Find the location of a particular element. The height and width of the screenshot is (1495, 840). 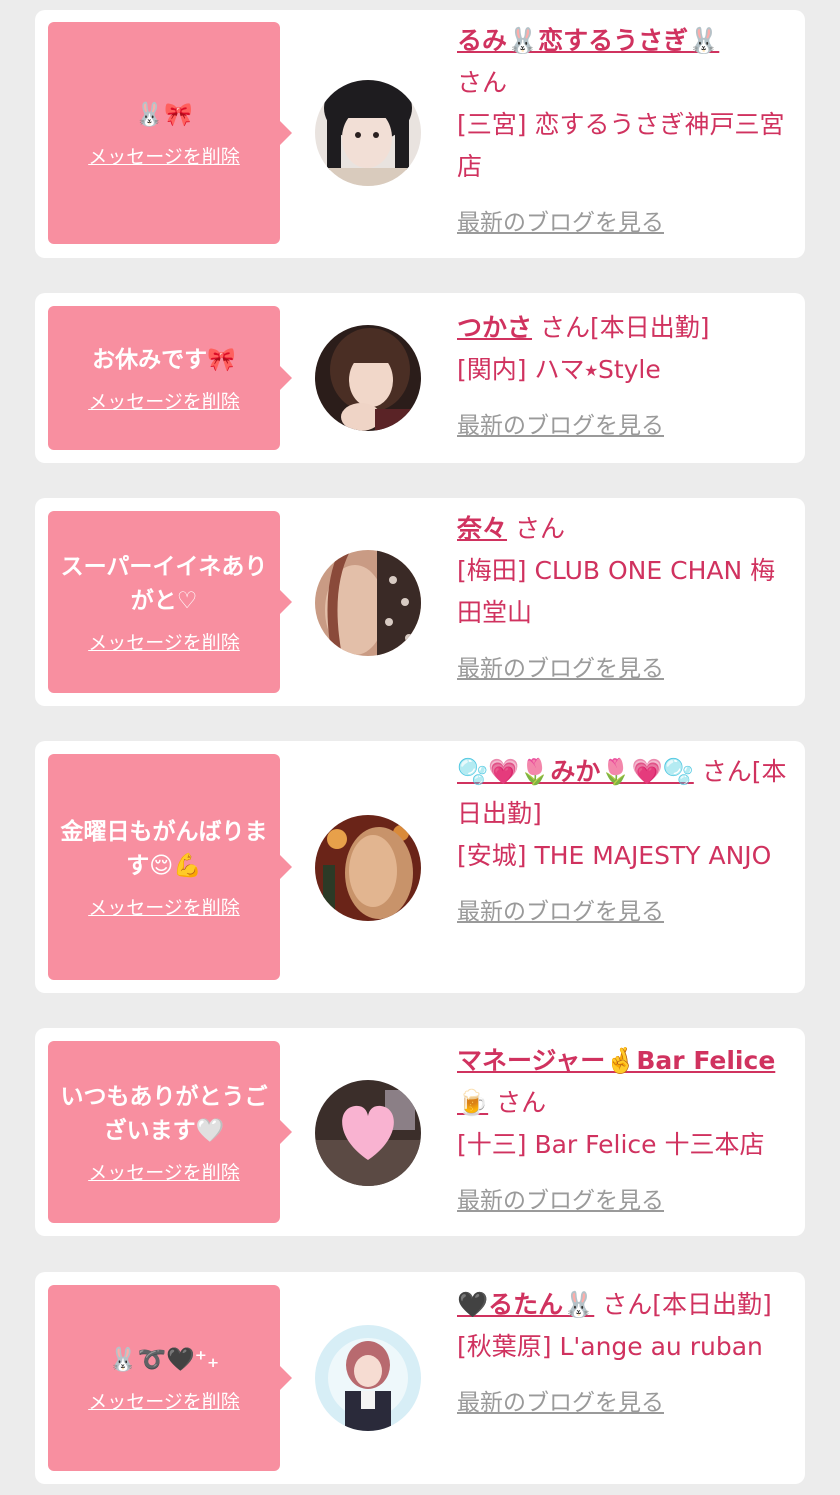

shop-label: [三宮] 恋するうさぎ神戸三宮店 is located at coordinates (621, 145).